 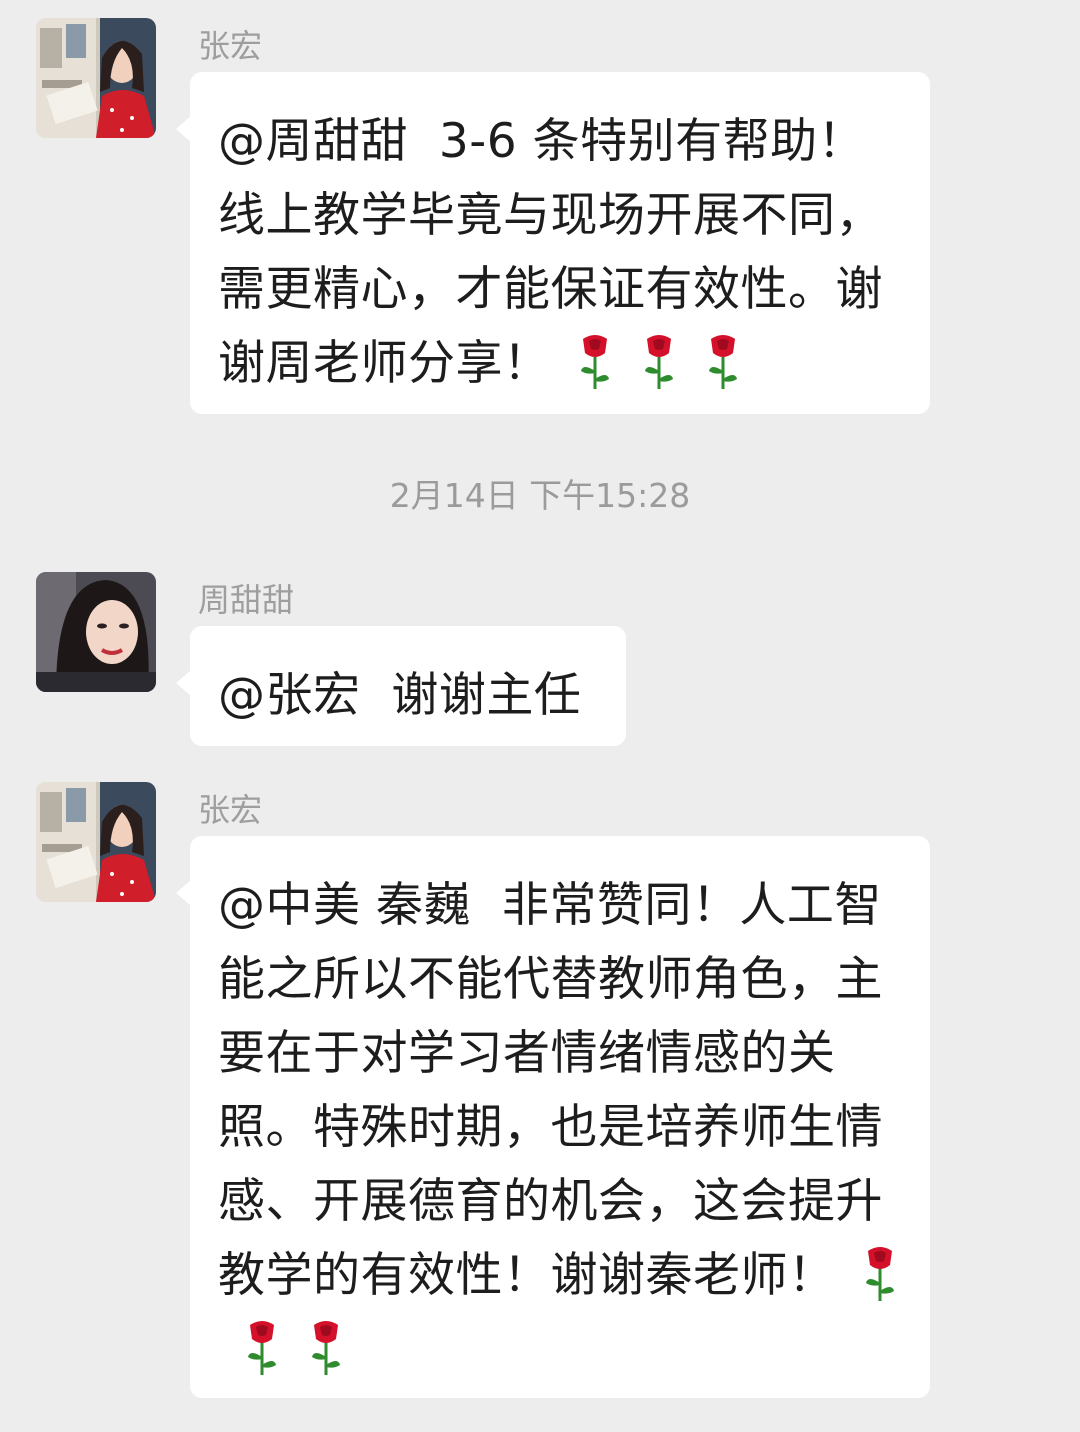 I want to click on message-text: @张宏 谢谢主任, so click(x=408, y=696).